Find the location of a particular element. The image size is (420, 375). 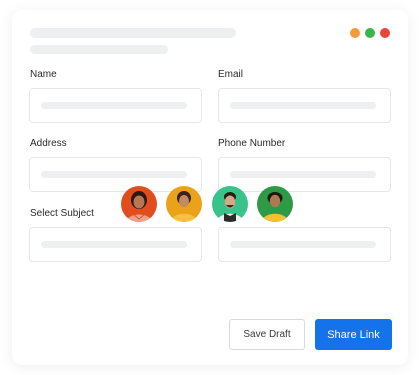

subject-label: Select Subject is located at coordinates (62, 213).